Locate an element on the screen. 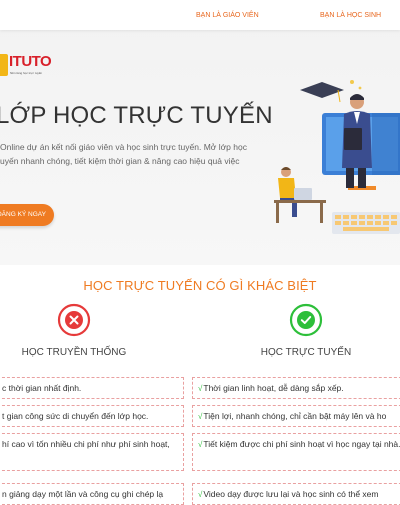 The width and height of the screenshot is (400, 505). nav-link-teacher: BẠN LÀ GIÁO VIÊN is located at coordinates (227, 15).